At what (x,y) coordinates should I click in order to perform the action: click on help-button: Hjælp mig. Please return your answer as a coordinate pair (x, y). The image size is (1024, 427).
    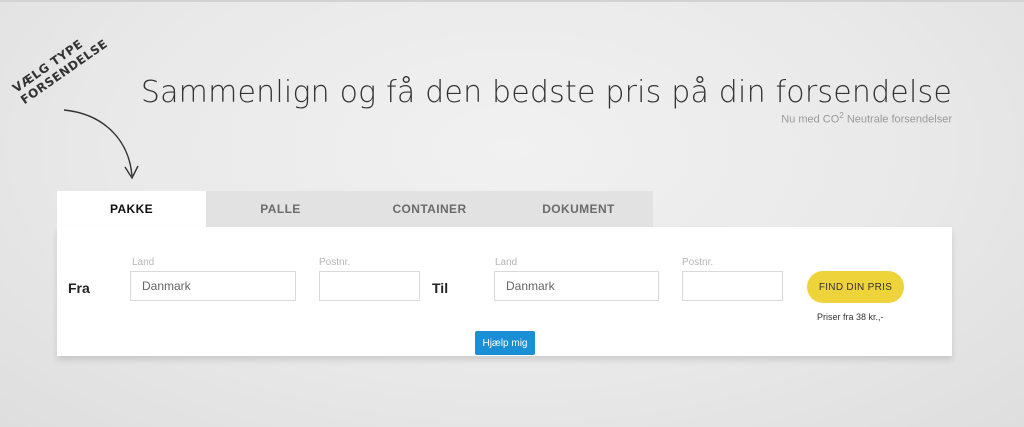
    Looking at the image, I should click on (505, 343).